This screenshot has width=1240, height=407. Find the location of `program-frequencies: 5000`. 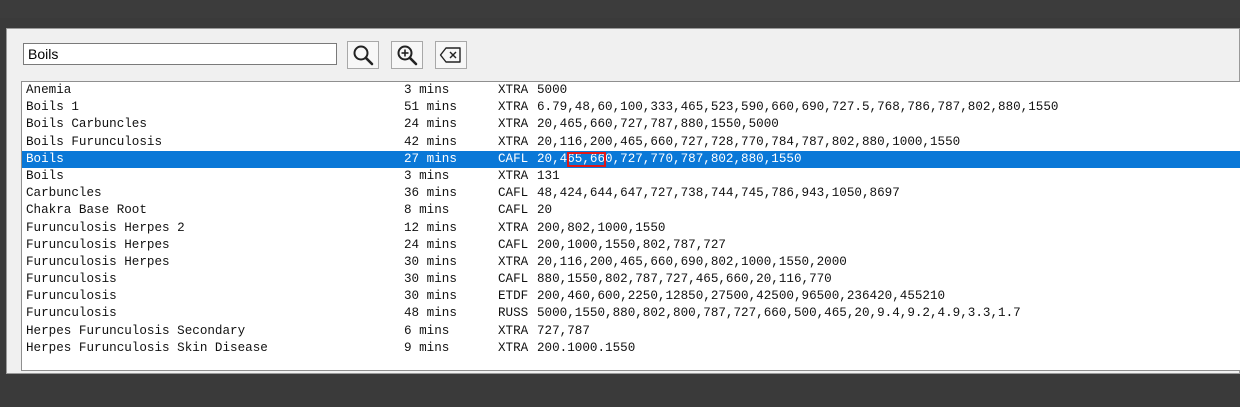

program-frequencies: 5000 is located at coordinates (552, 90).